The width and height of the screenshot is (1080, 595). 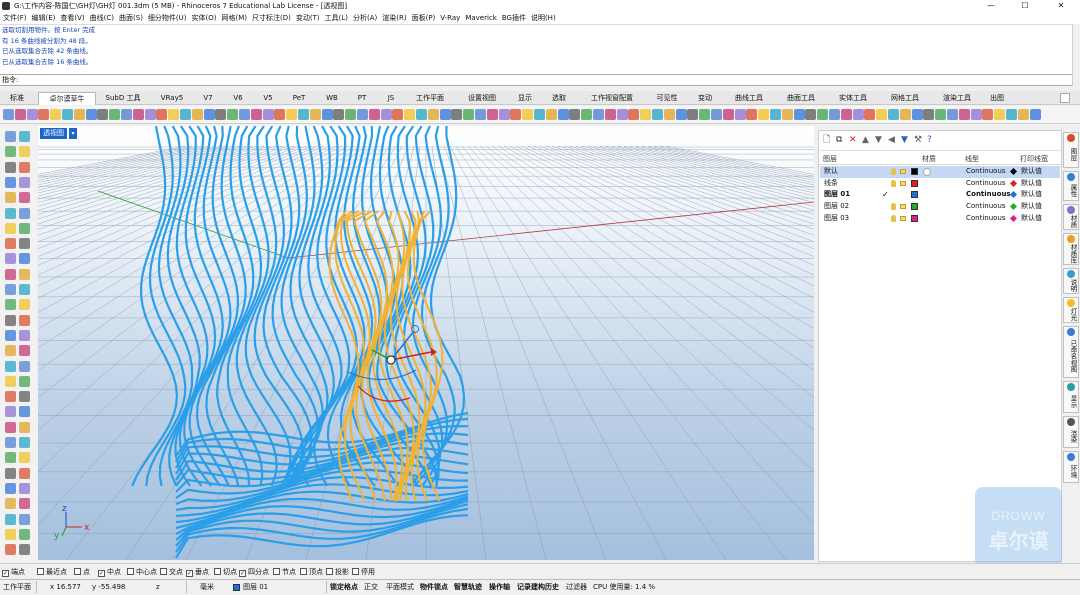 What do you see at coordinates (891, 140) in the screenshot?
I see `move-parent-icon: ◀` at bounding box center [891, 140].